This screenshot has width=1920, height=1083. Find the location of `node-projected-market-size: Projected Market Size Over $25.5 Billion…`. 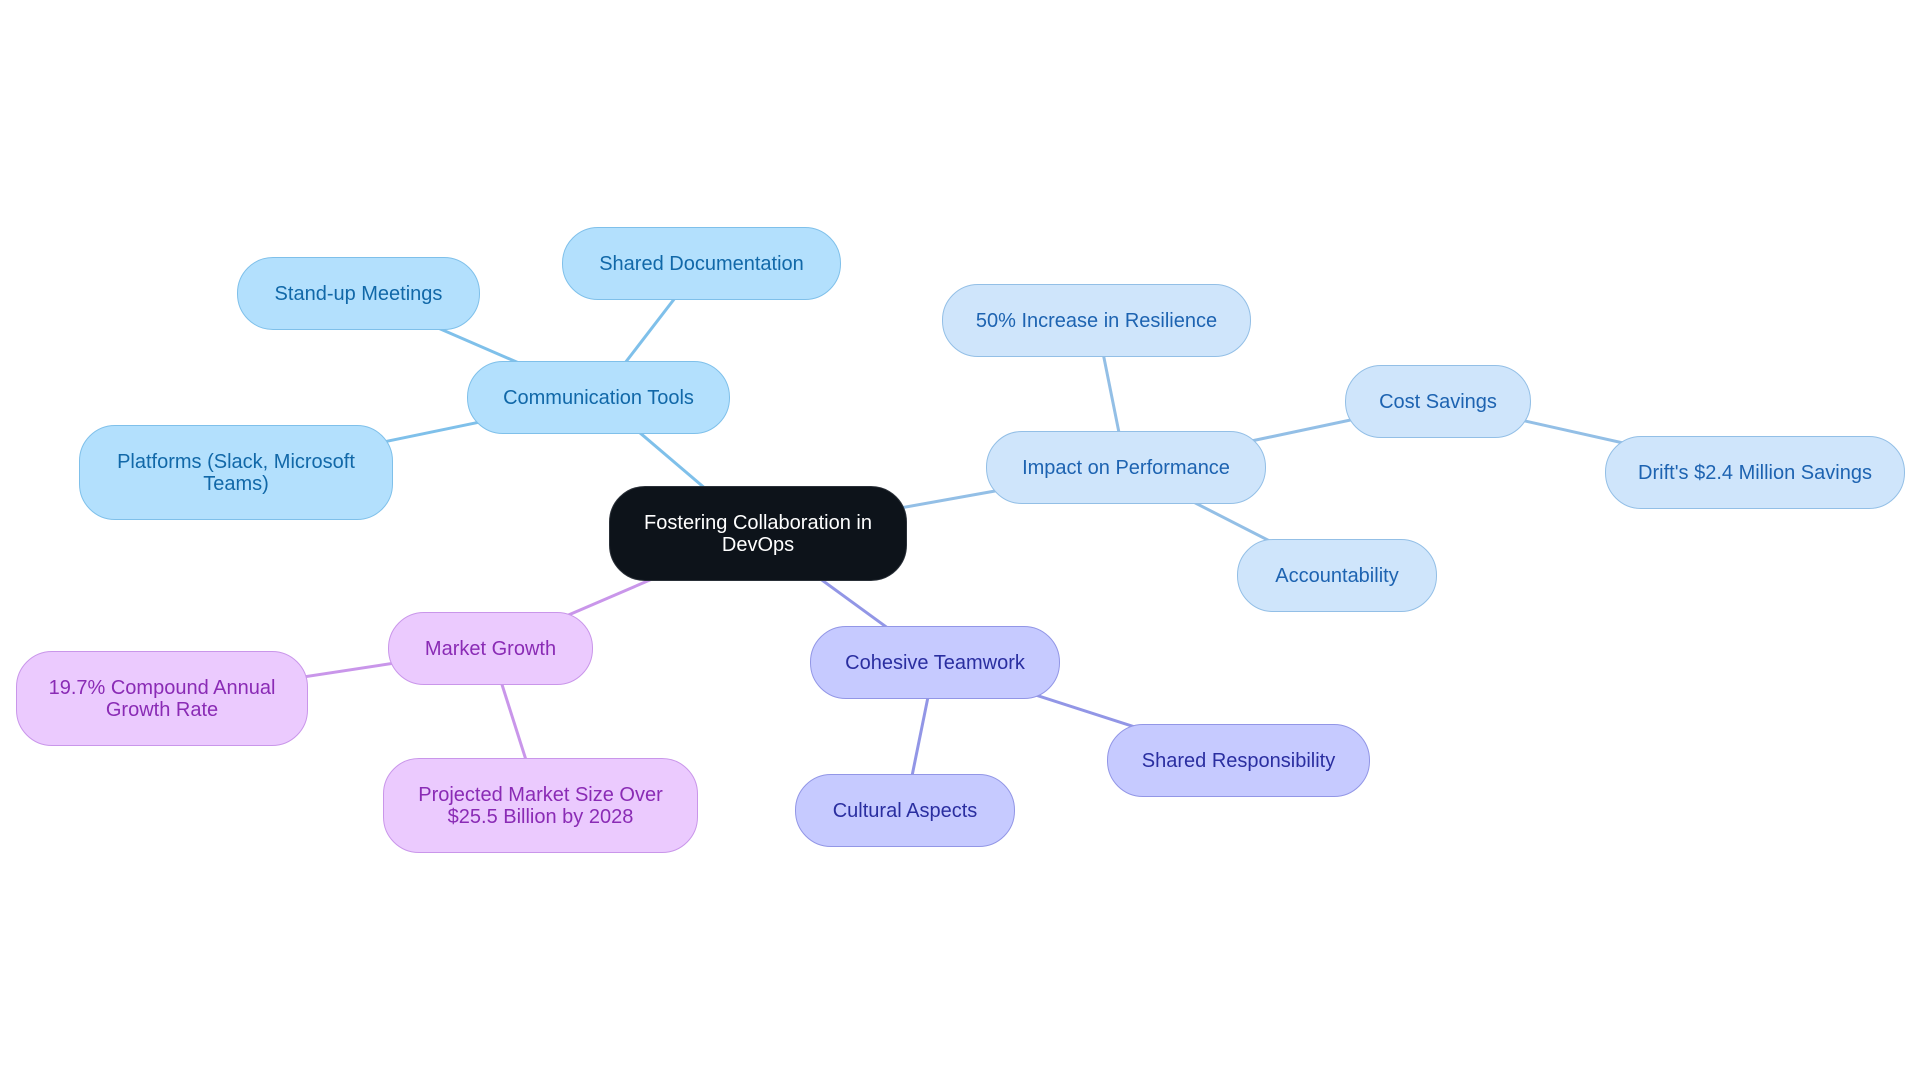

node-projected-market-size: Projected Market Size Over $25.5 Billion… is located at coordinates (540, 805).